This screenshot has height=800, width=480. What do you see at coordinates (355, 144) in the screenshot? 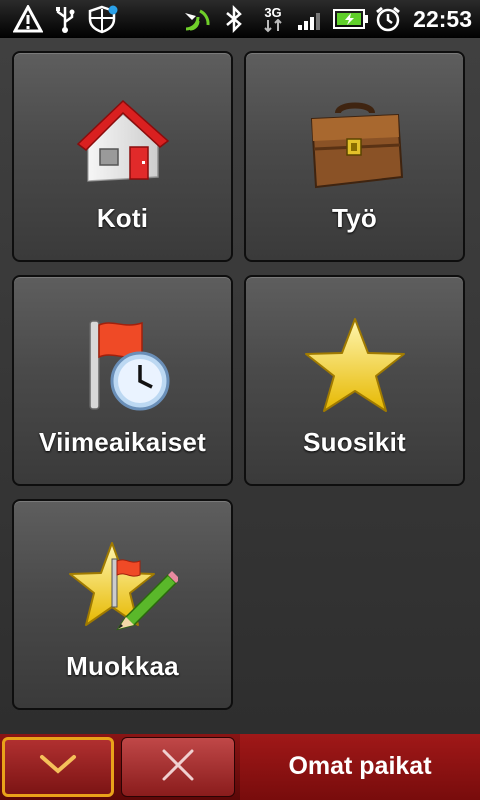
I see `briefcase-icon` at bounding box center [355, 144].